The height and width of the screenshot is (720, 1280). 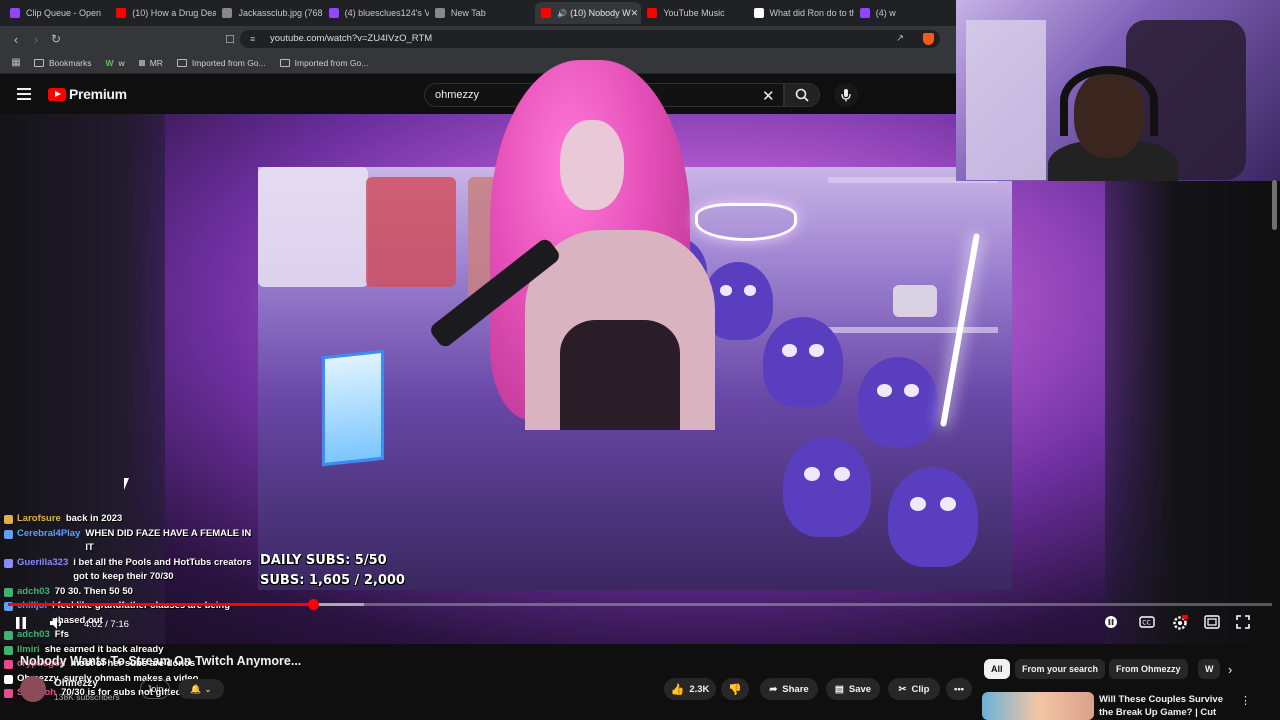 What do you see at coordinates (168, 540) in the screenshot?
I see `chat-text: WHEN DID FAZE HAVE A FEMALE IN IT` at bounding box center [168, 540].